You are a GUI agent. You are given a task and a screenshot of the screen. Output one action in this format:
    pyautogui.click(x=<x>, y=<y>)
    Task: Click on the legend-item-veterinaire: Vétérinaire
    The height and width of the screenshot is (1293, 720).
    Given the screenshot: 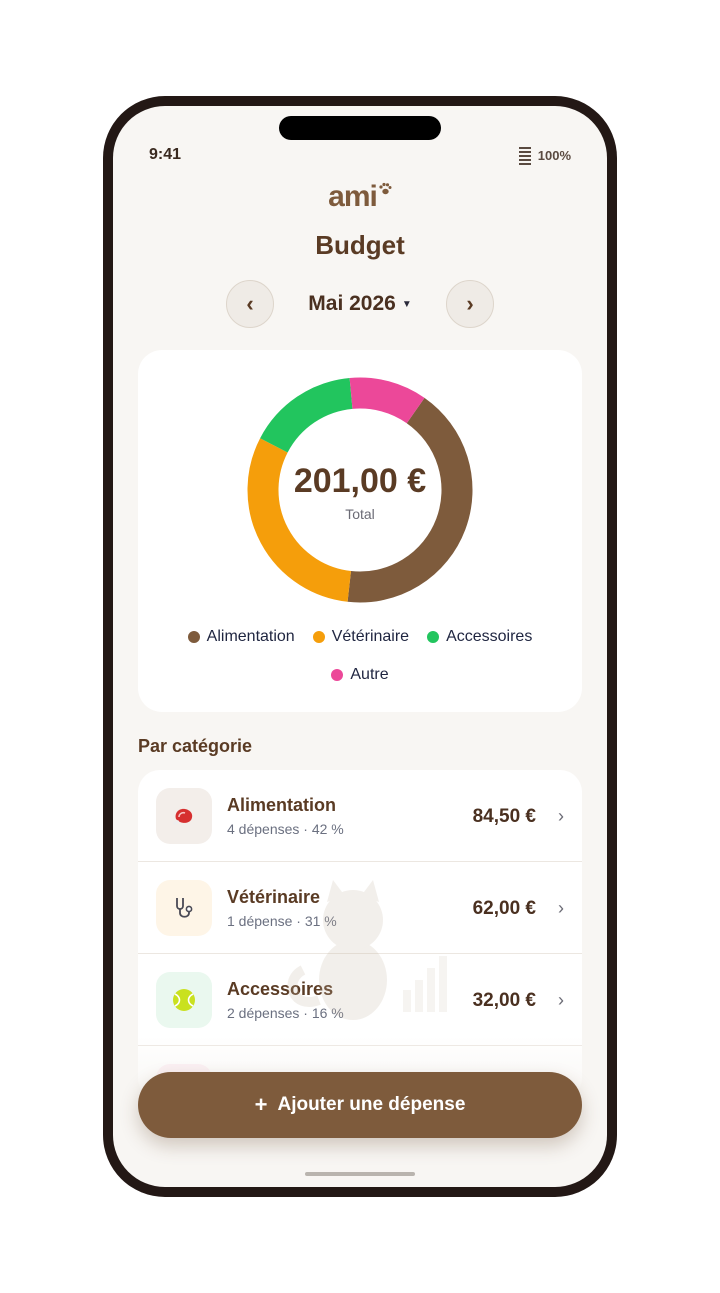 What is the action you would take?
    pyautogui.click(x=361, y=637)
    